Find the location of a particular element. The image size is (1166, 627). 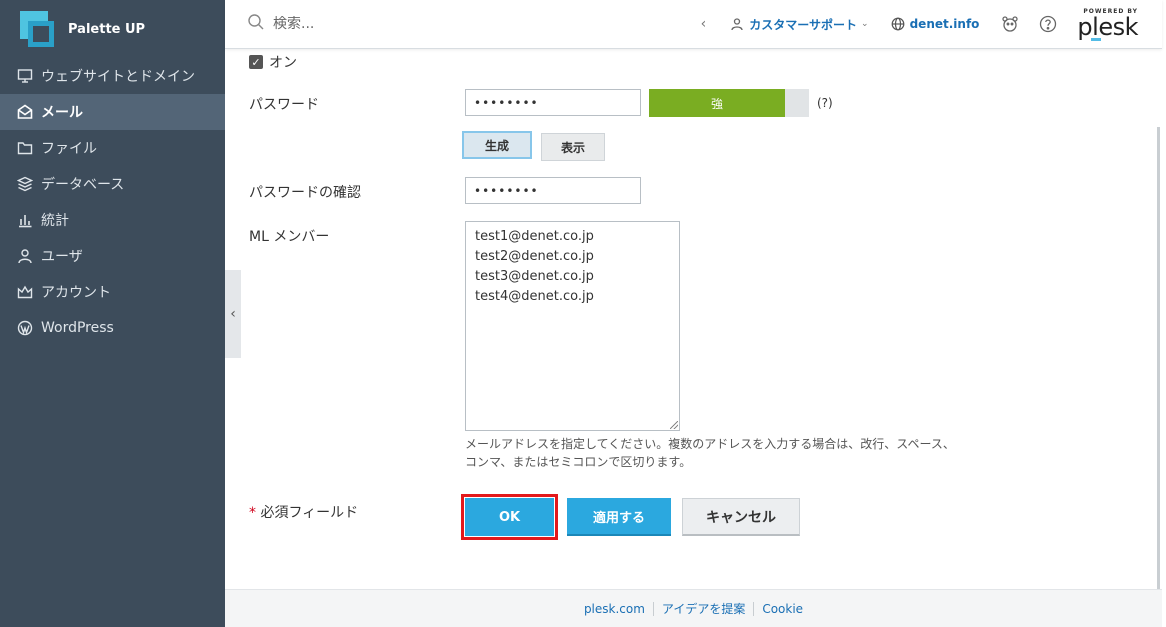

sidebar-item-websites: ウェブサイトとドメイン is located at coordinates (112, 76).